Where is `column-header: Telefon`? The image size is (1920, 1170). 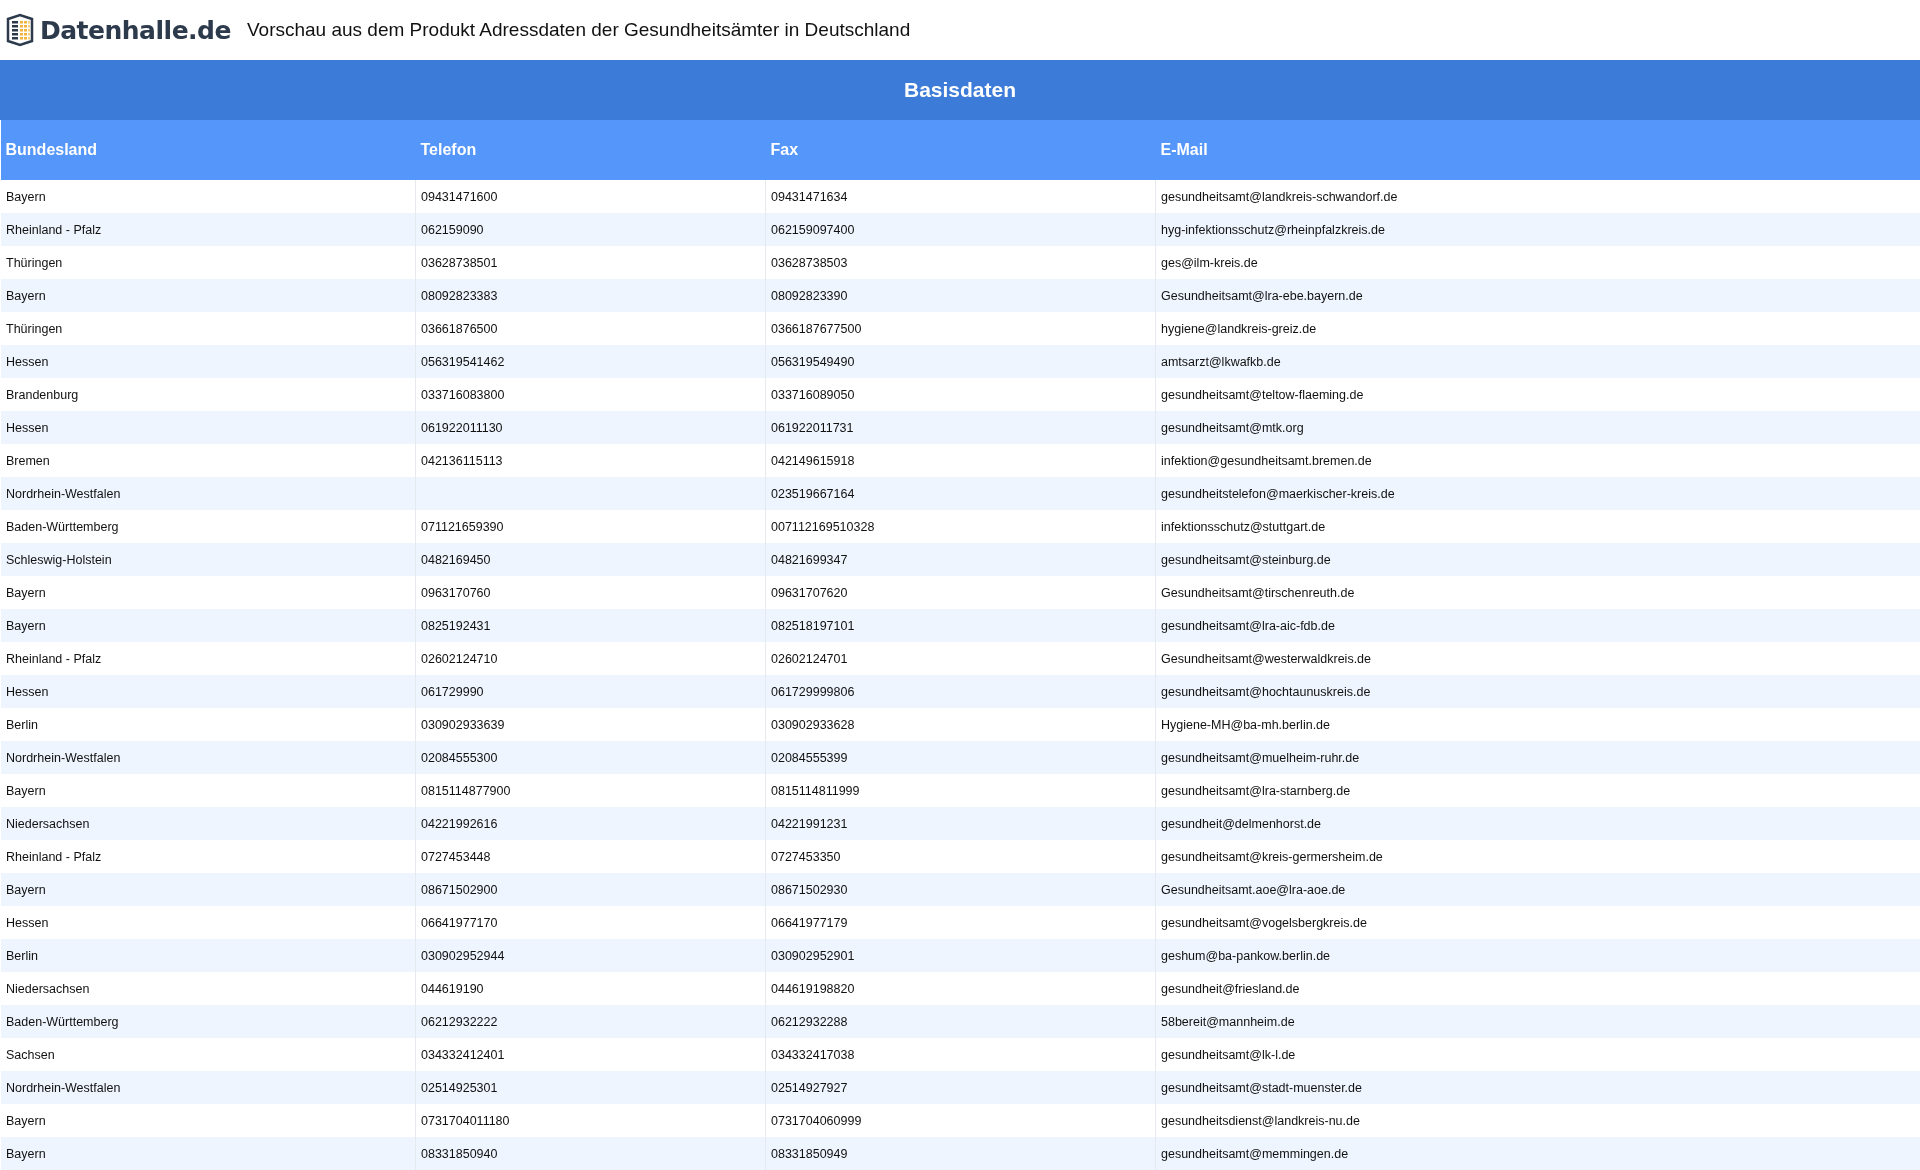 column-header: Telefon is located at coordinates (590, 150).